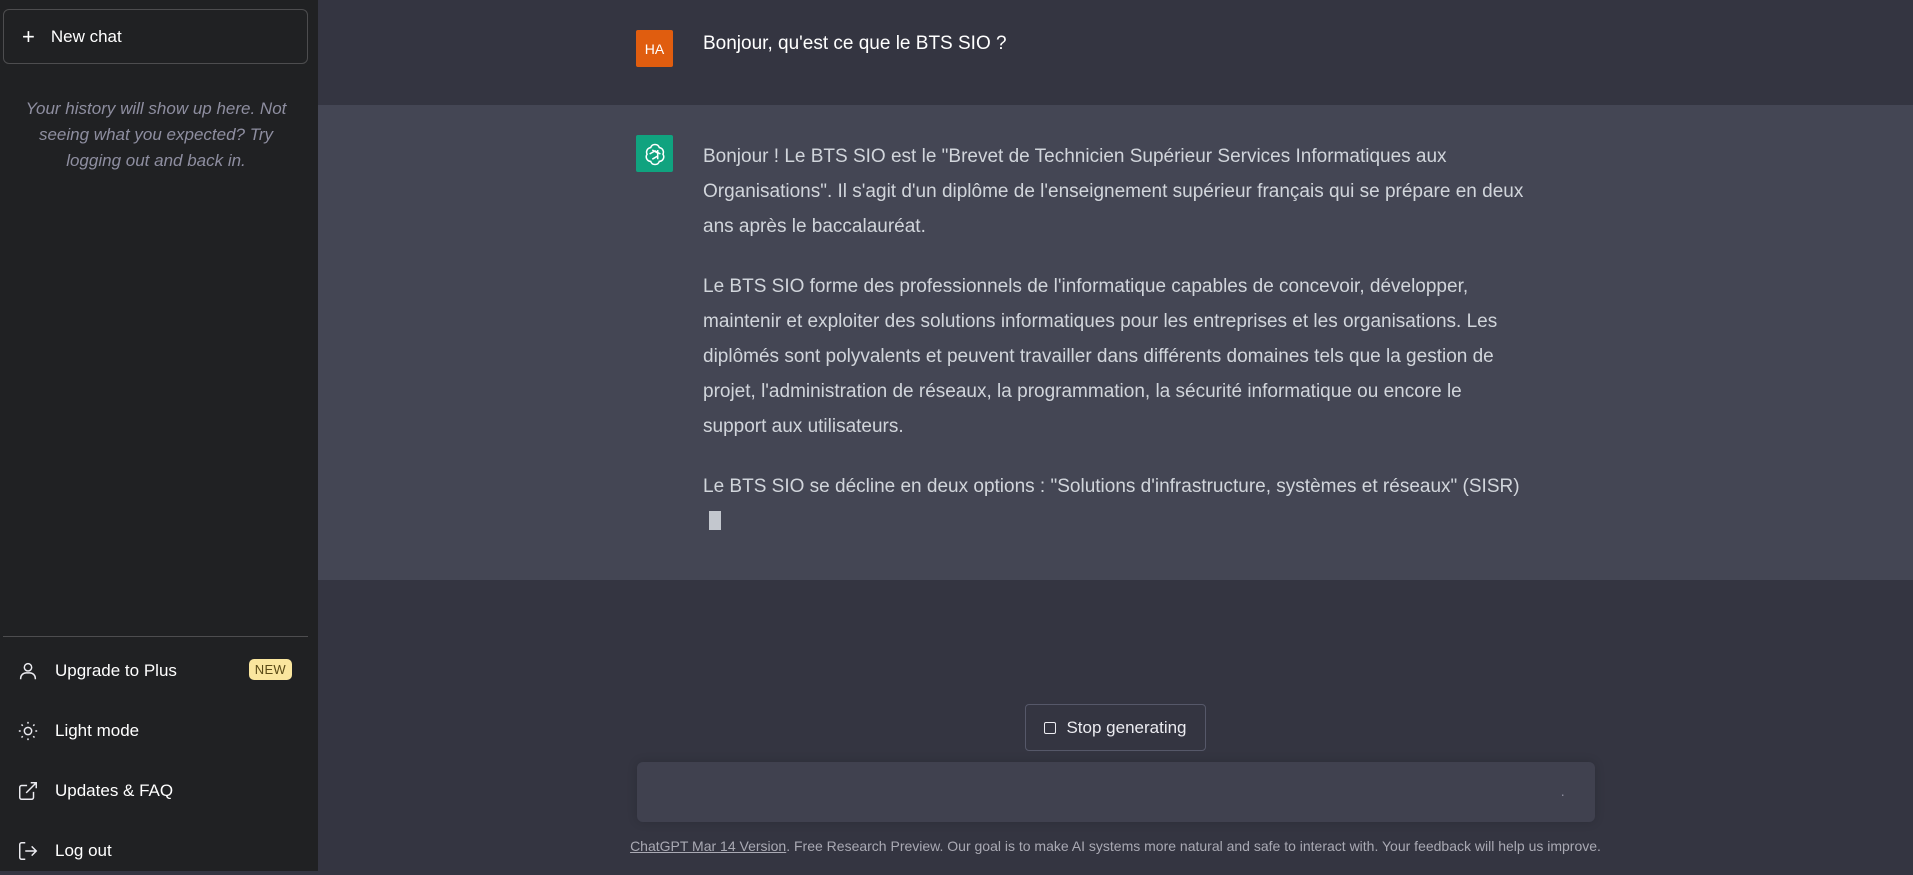  What do you see at coordinates (116, 670) in the screenshot?
I see `sidebar-item-label: Upgrade to Plus` at bounding box center [116, 670].